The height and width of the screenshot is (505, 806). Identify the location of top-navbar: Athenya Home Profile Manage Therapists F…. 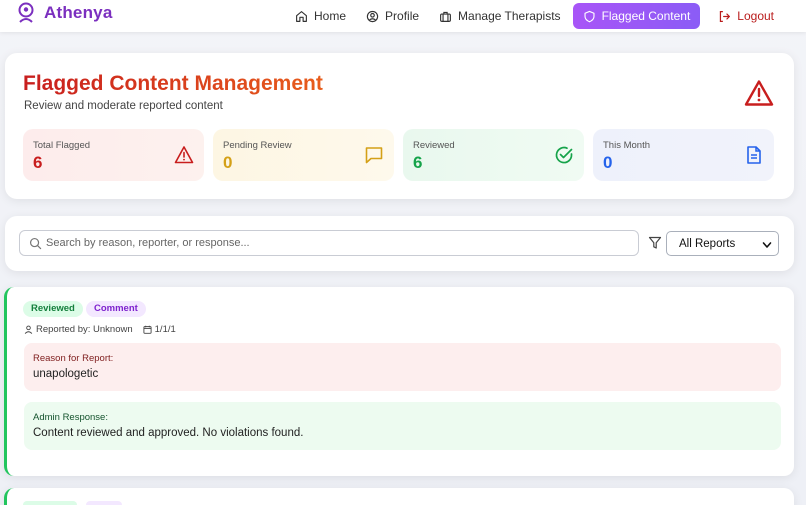
(403, 16).